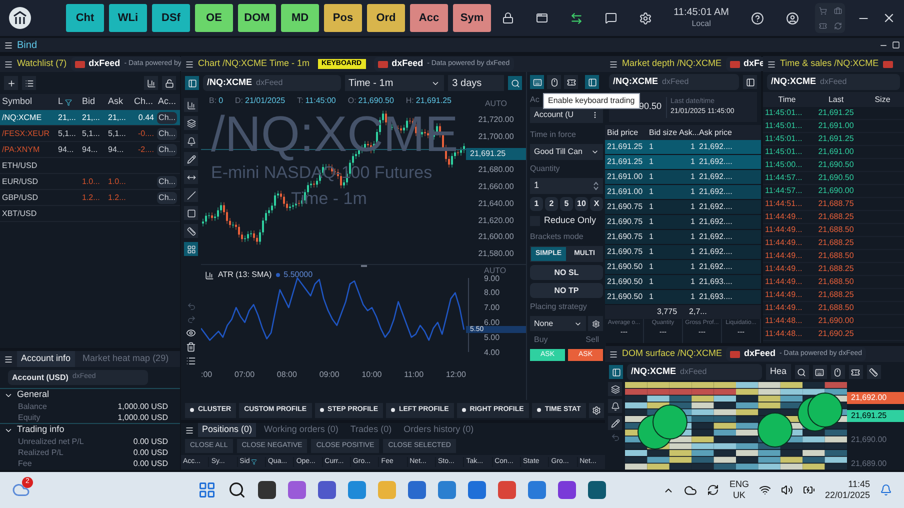 The height and width of the screenshot is (508, 904). I want to click on quantity-preset-button: 5, so click(566, 204).